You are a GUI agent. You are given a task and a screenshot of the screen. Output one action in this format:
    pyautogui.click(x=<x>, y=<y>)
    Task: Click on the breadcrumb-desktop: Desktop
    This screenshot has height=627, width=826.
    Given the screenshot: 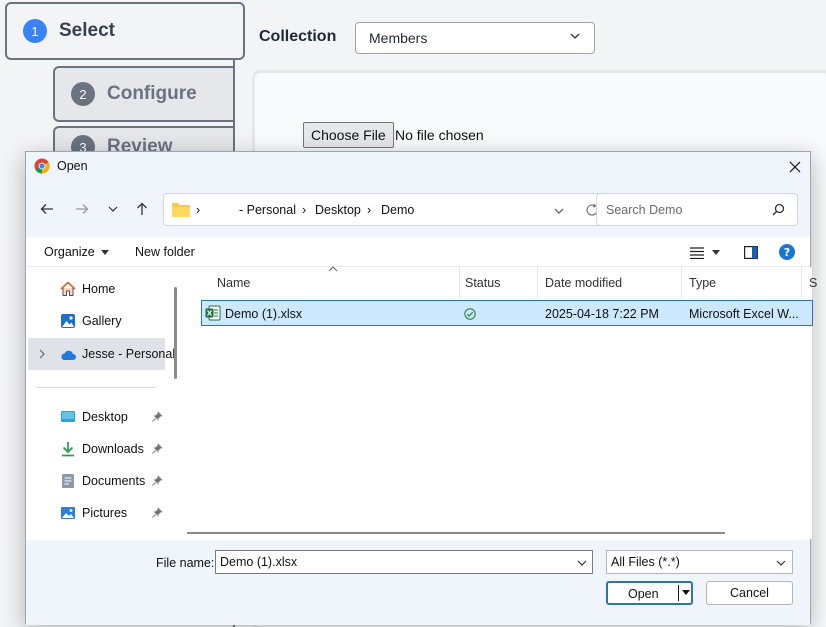 What is the action you would take?
    pyautogui.click(x=338, y=210)
    